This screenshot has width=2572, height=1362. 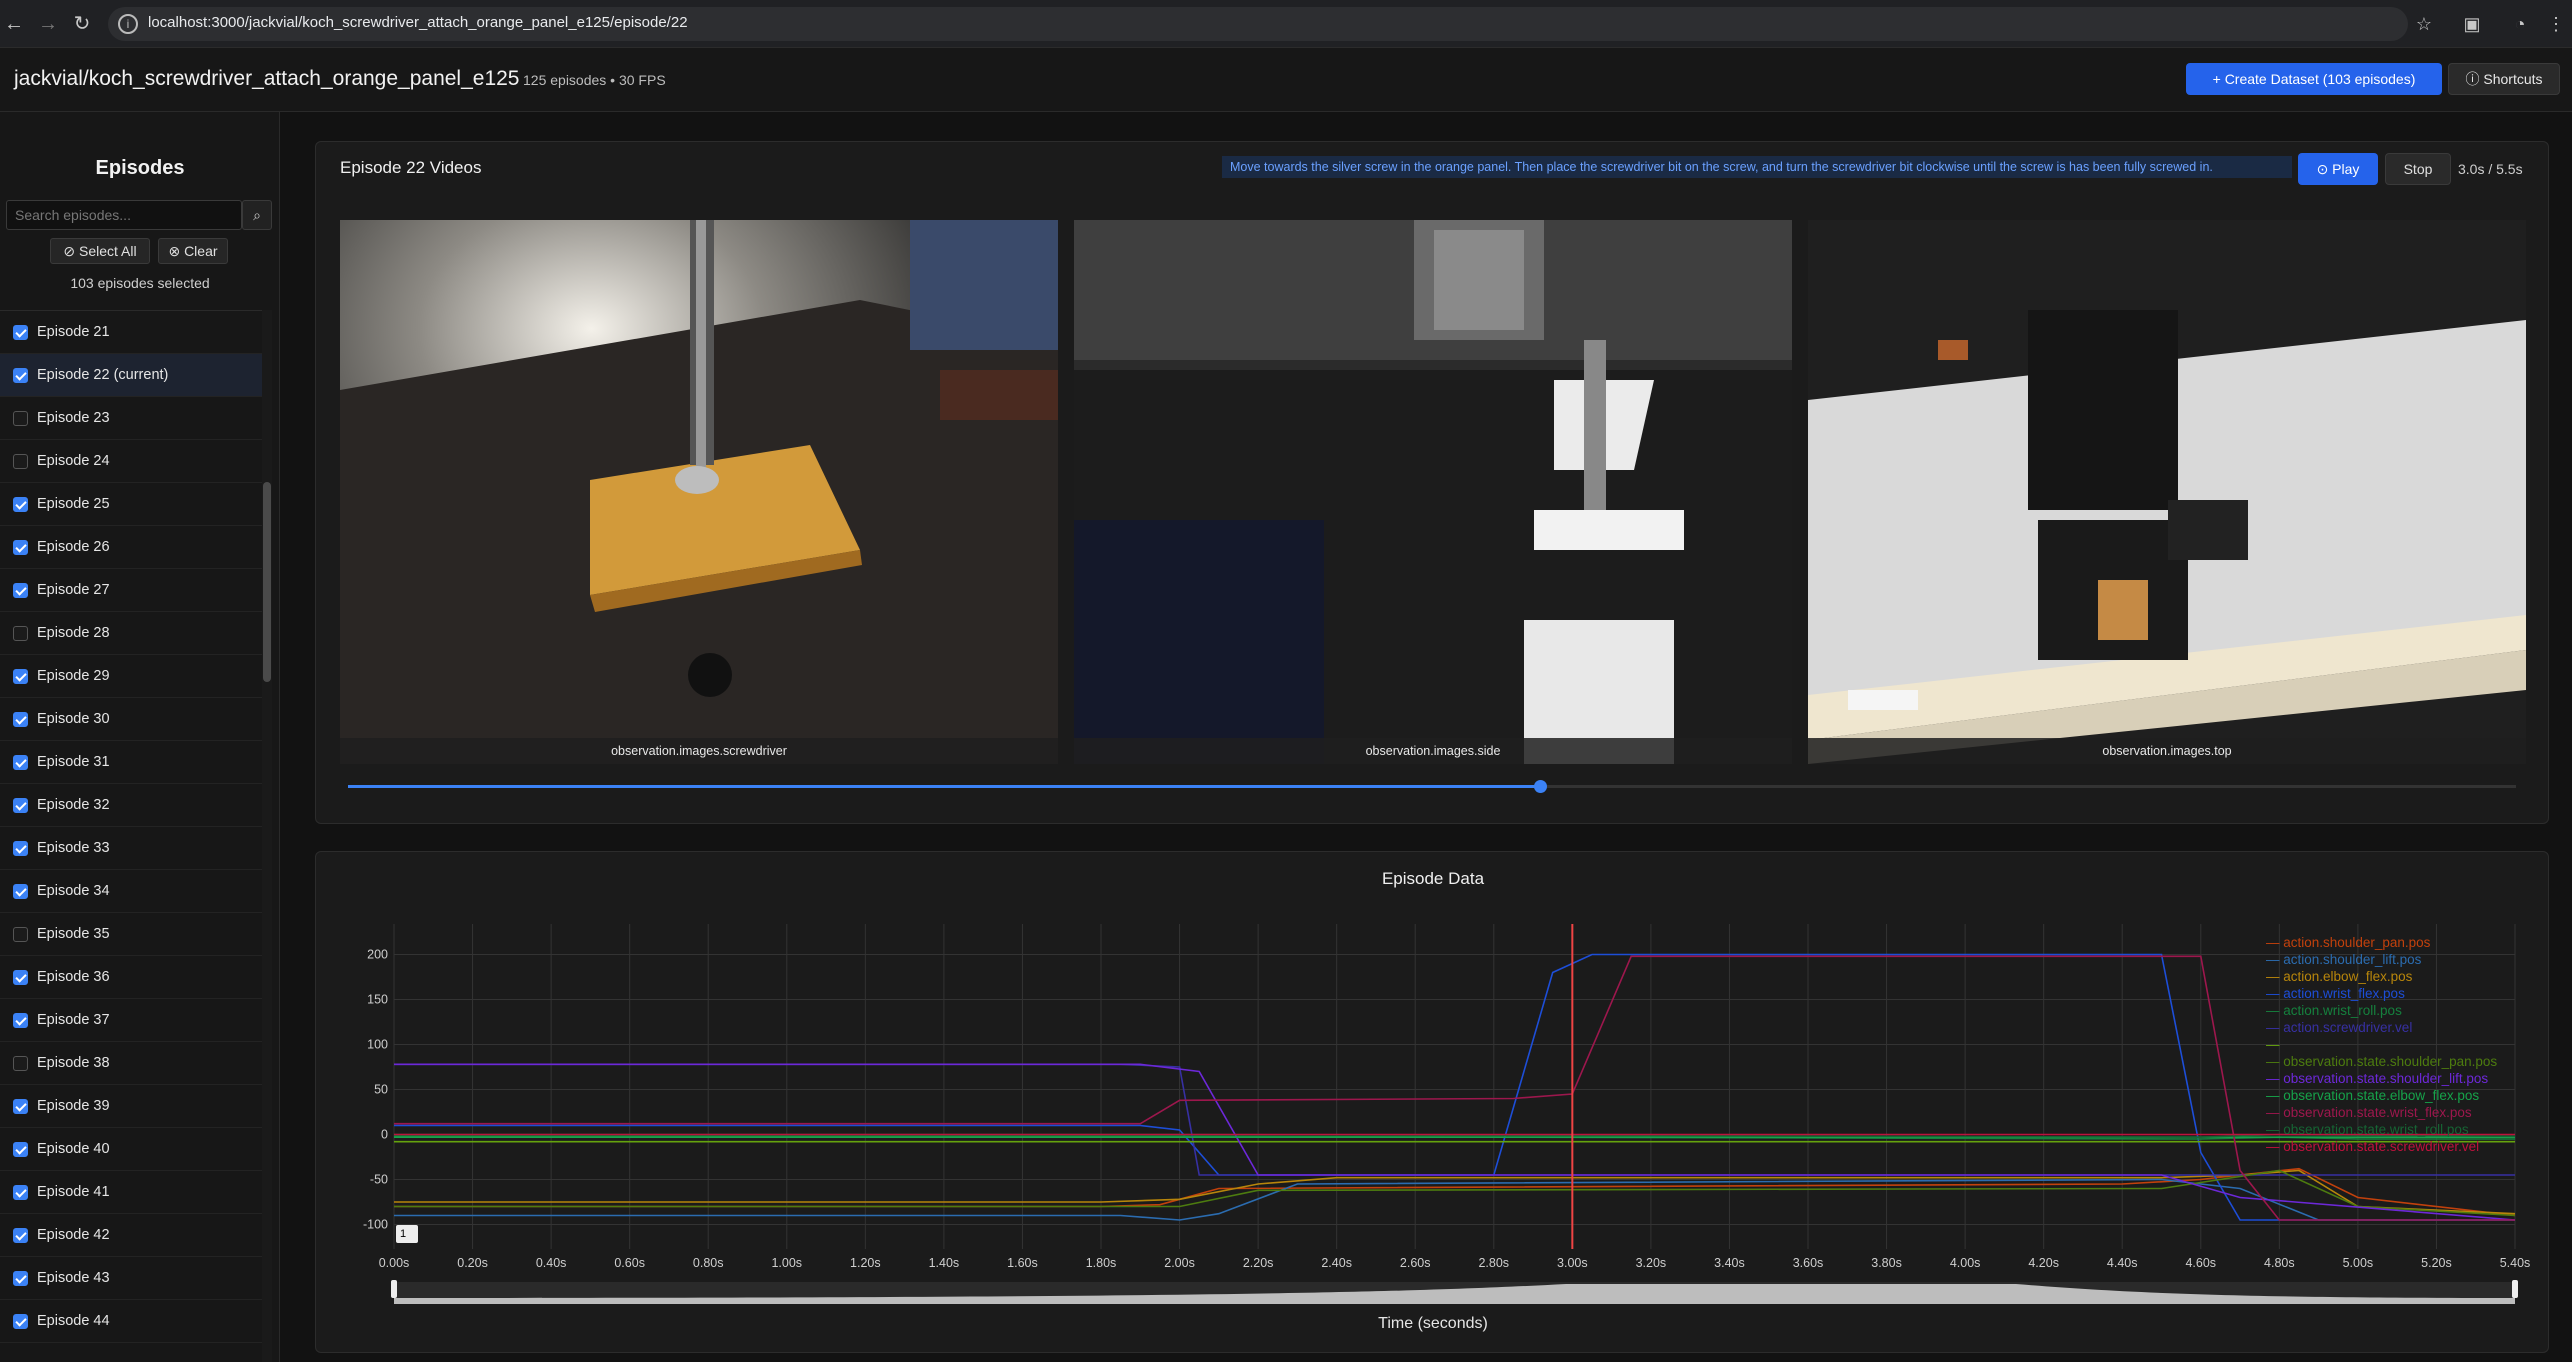 I want to click on video-top: observation.images.top, so click(x=2167, y=492).